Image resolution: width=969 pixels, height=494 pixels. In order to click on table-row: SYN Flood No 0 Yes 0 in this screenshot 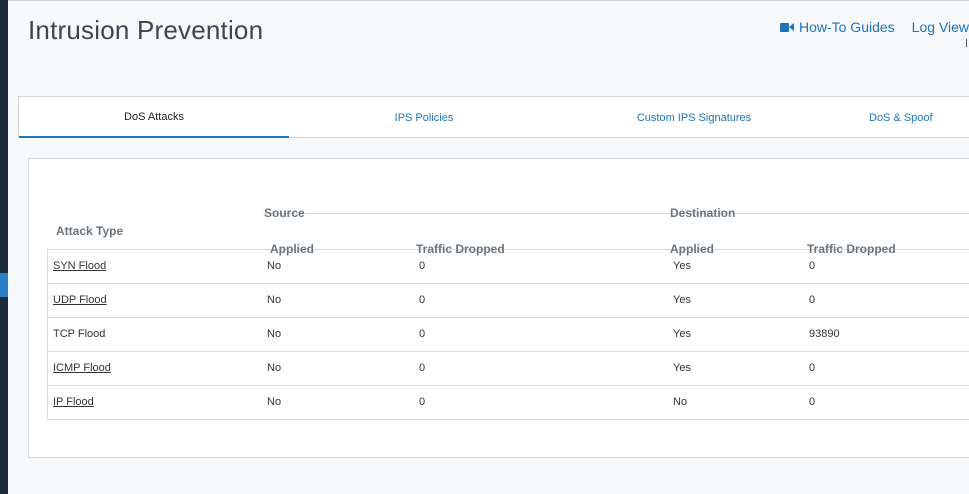, I will do `click(508, 266)`.